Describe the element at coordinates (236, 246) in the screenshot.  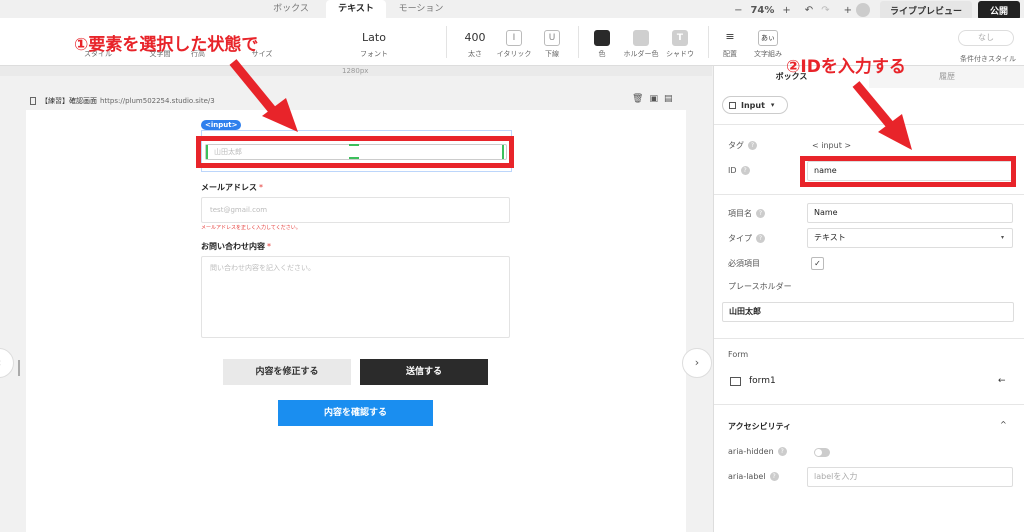
I see `inquiry-label: お問い合わせ内容 *` at that location.